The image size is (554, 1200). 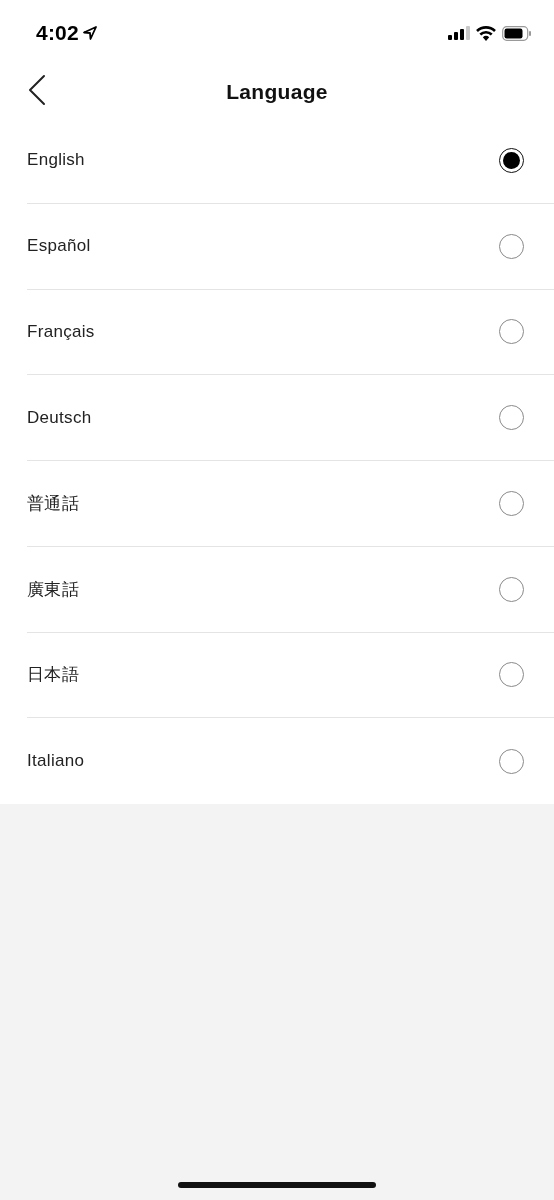 I want to click on language-option: 普通話, so click(x=53, y=503).